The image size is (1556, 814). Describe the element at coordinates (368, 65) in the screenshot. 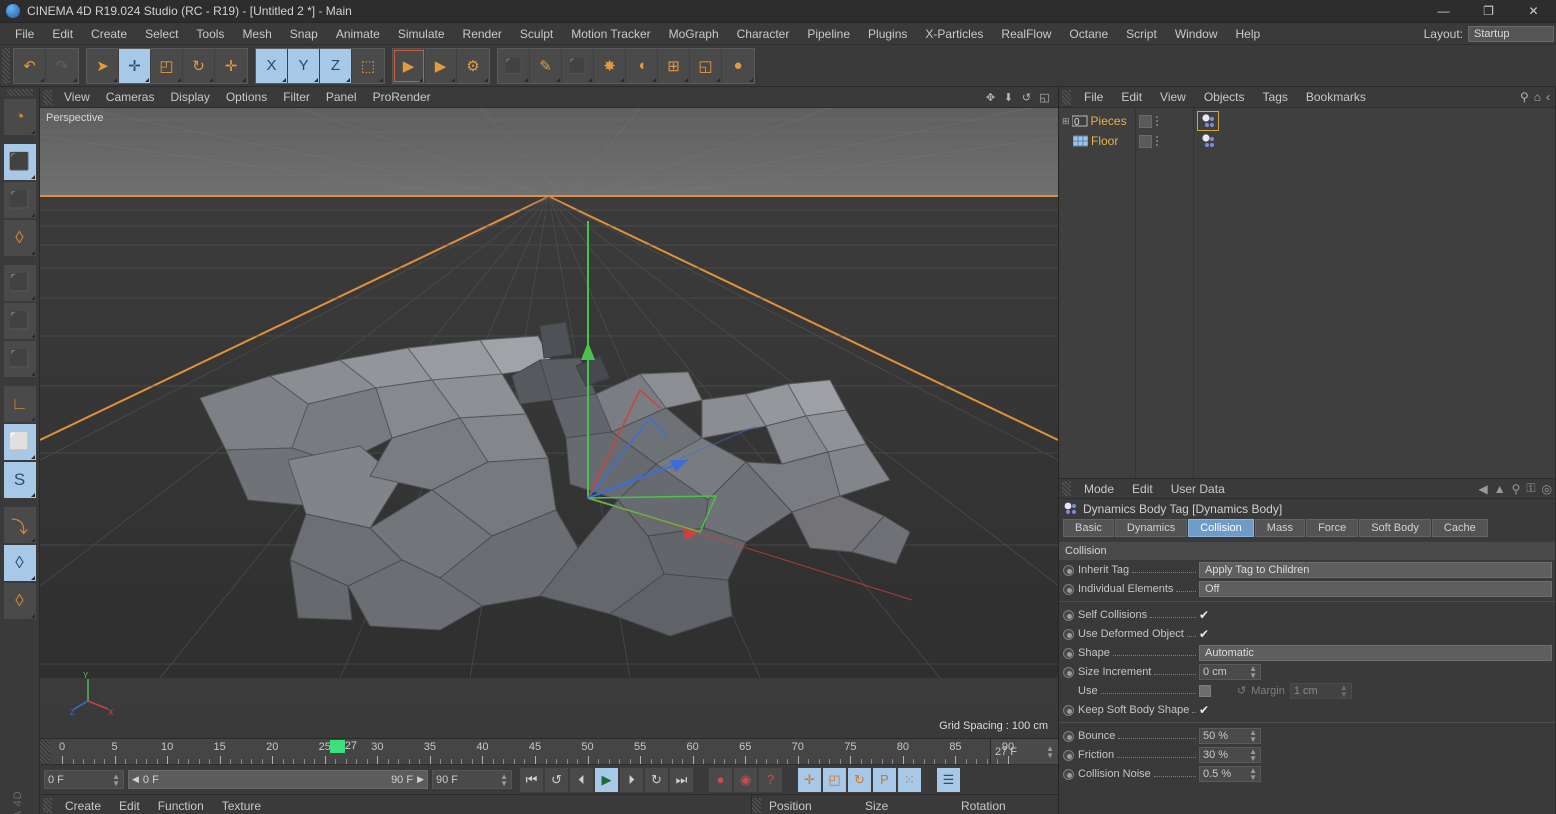

I see `world-object-coordinates-button: ⬚` at that location.